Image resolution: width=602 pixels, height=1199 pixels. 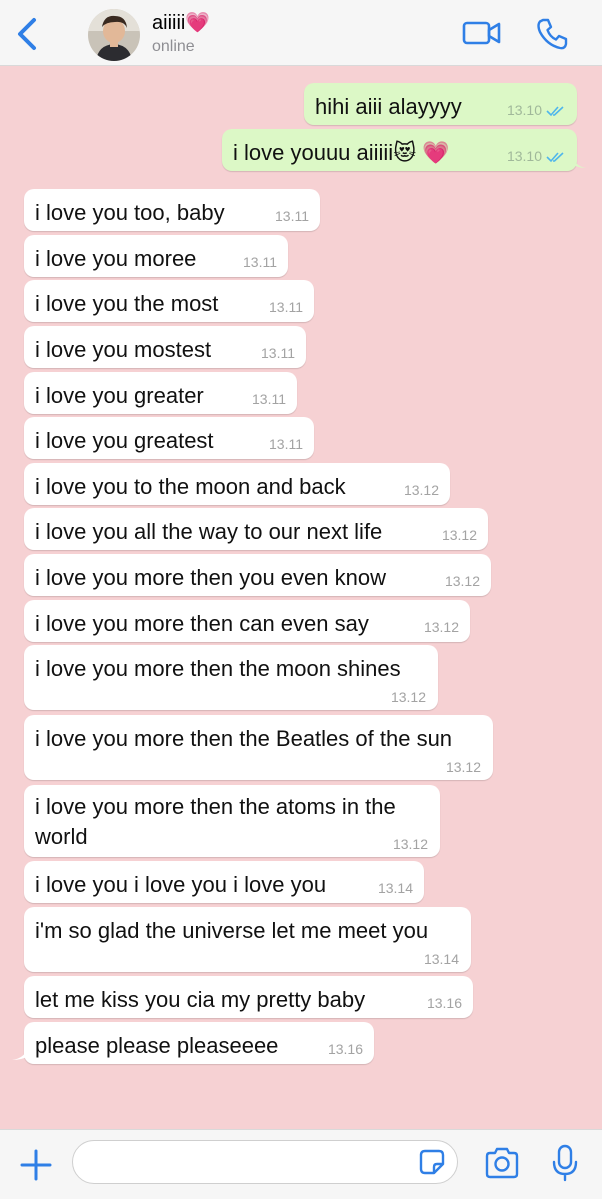 I want to click on microphone-icon, so click(x=565, y=1163).